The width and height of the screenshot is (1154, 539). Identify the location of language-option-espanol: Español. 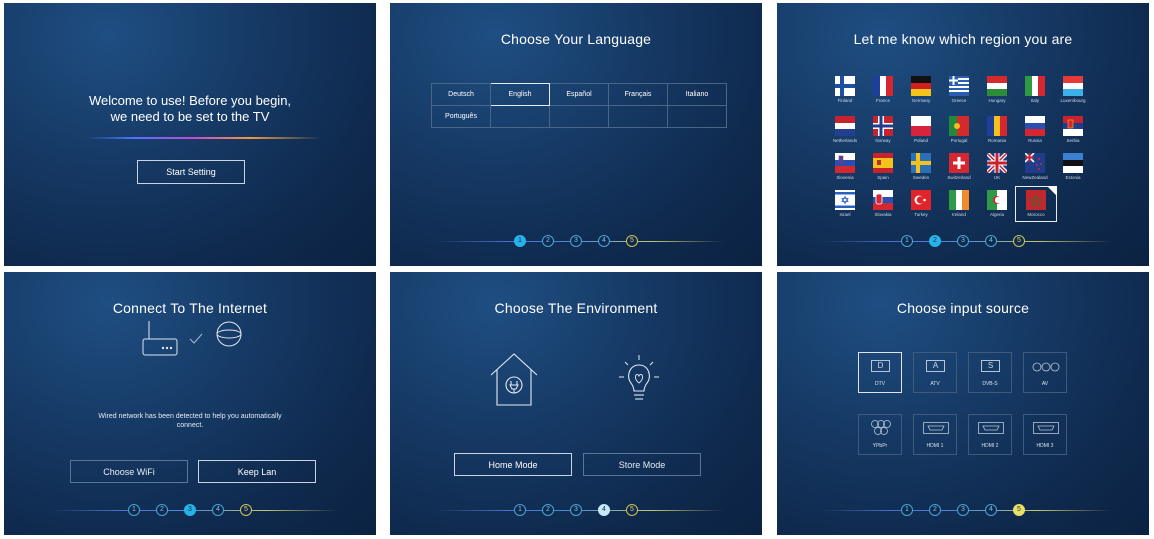
(579, 94).